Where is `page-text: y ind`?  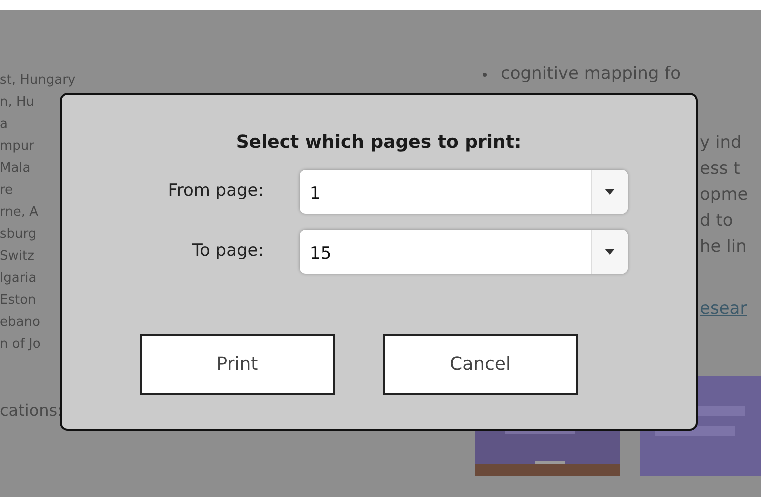 page-text: y ind is located at coordinates (721, 143).